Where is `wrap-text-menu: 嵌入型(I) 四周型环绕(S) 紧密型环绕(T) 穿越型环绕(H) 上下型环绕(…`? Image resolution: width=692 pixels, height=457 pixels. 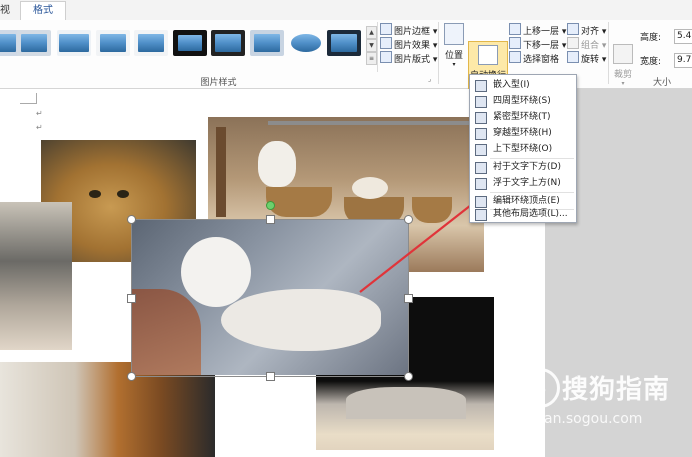 wrap-text-menu: 嵌入型(I) 四周型环绕(S) 紧密型环绕(T) 穿越型环绕(H) 上下型环绕(… is located at coordinates (523, 148).